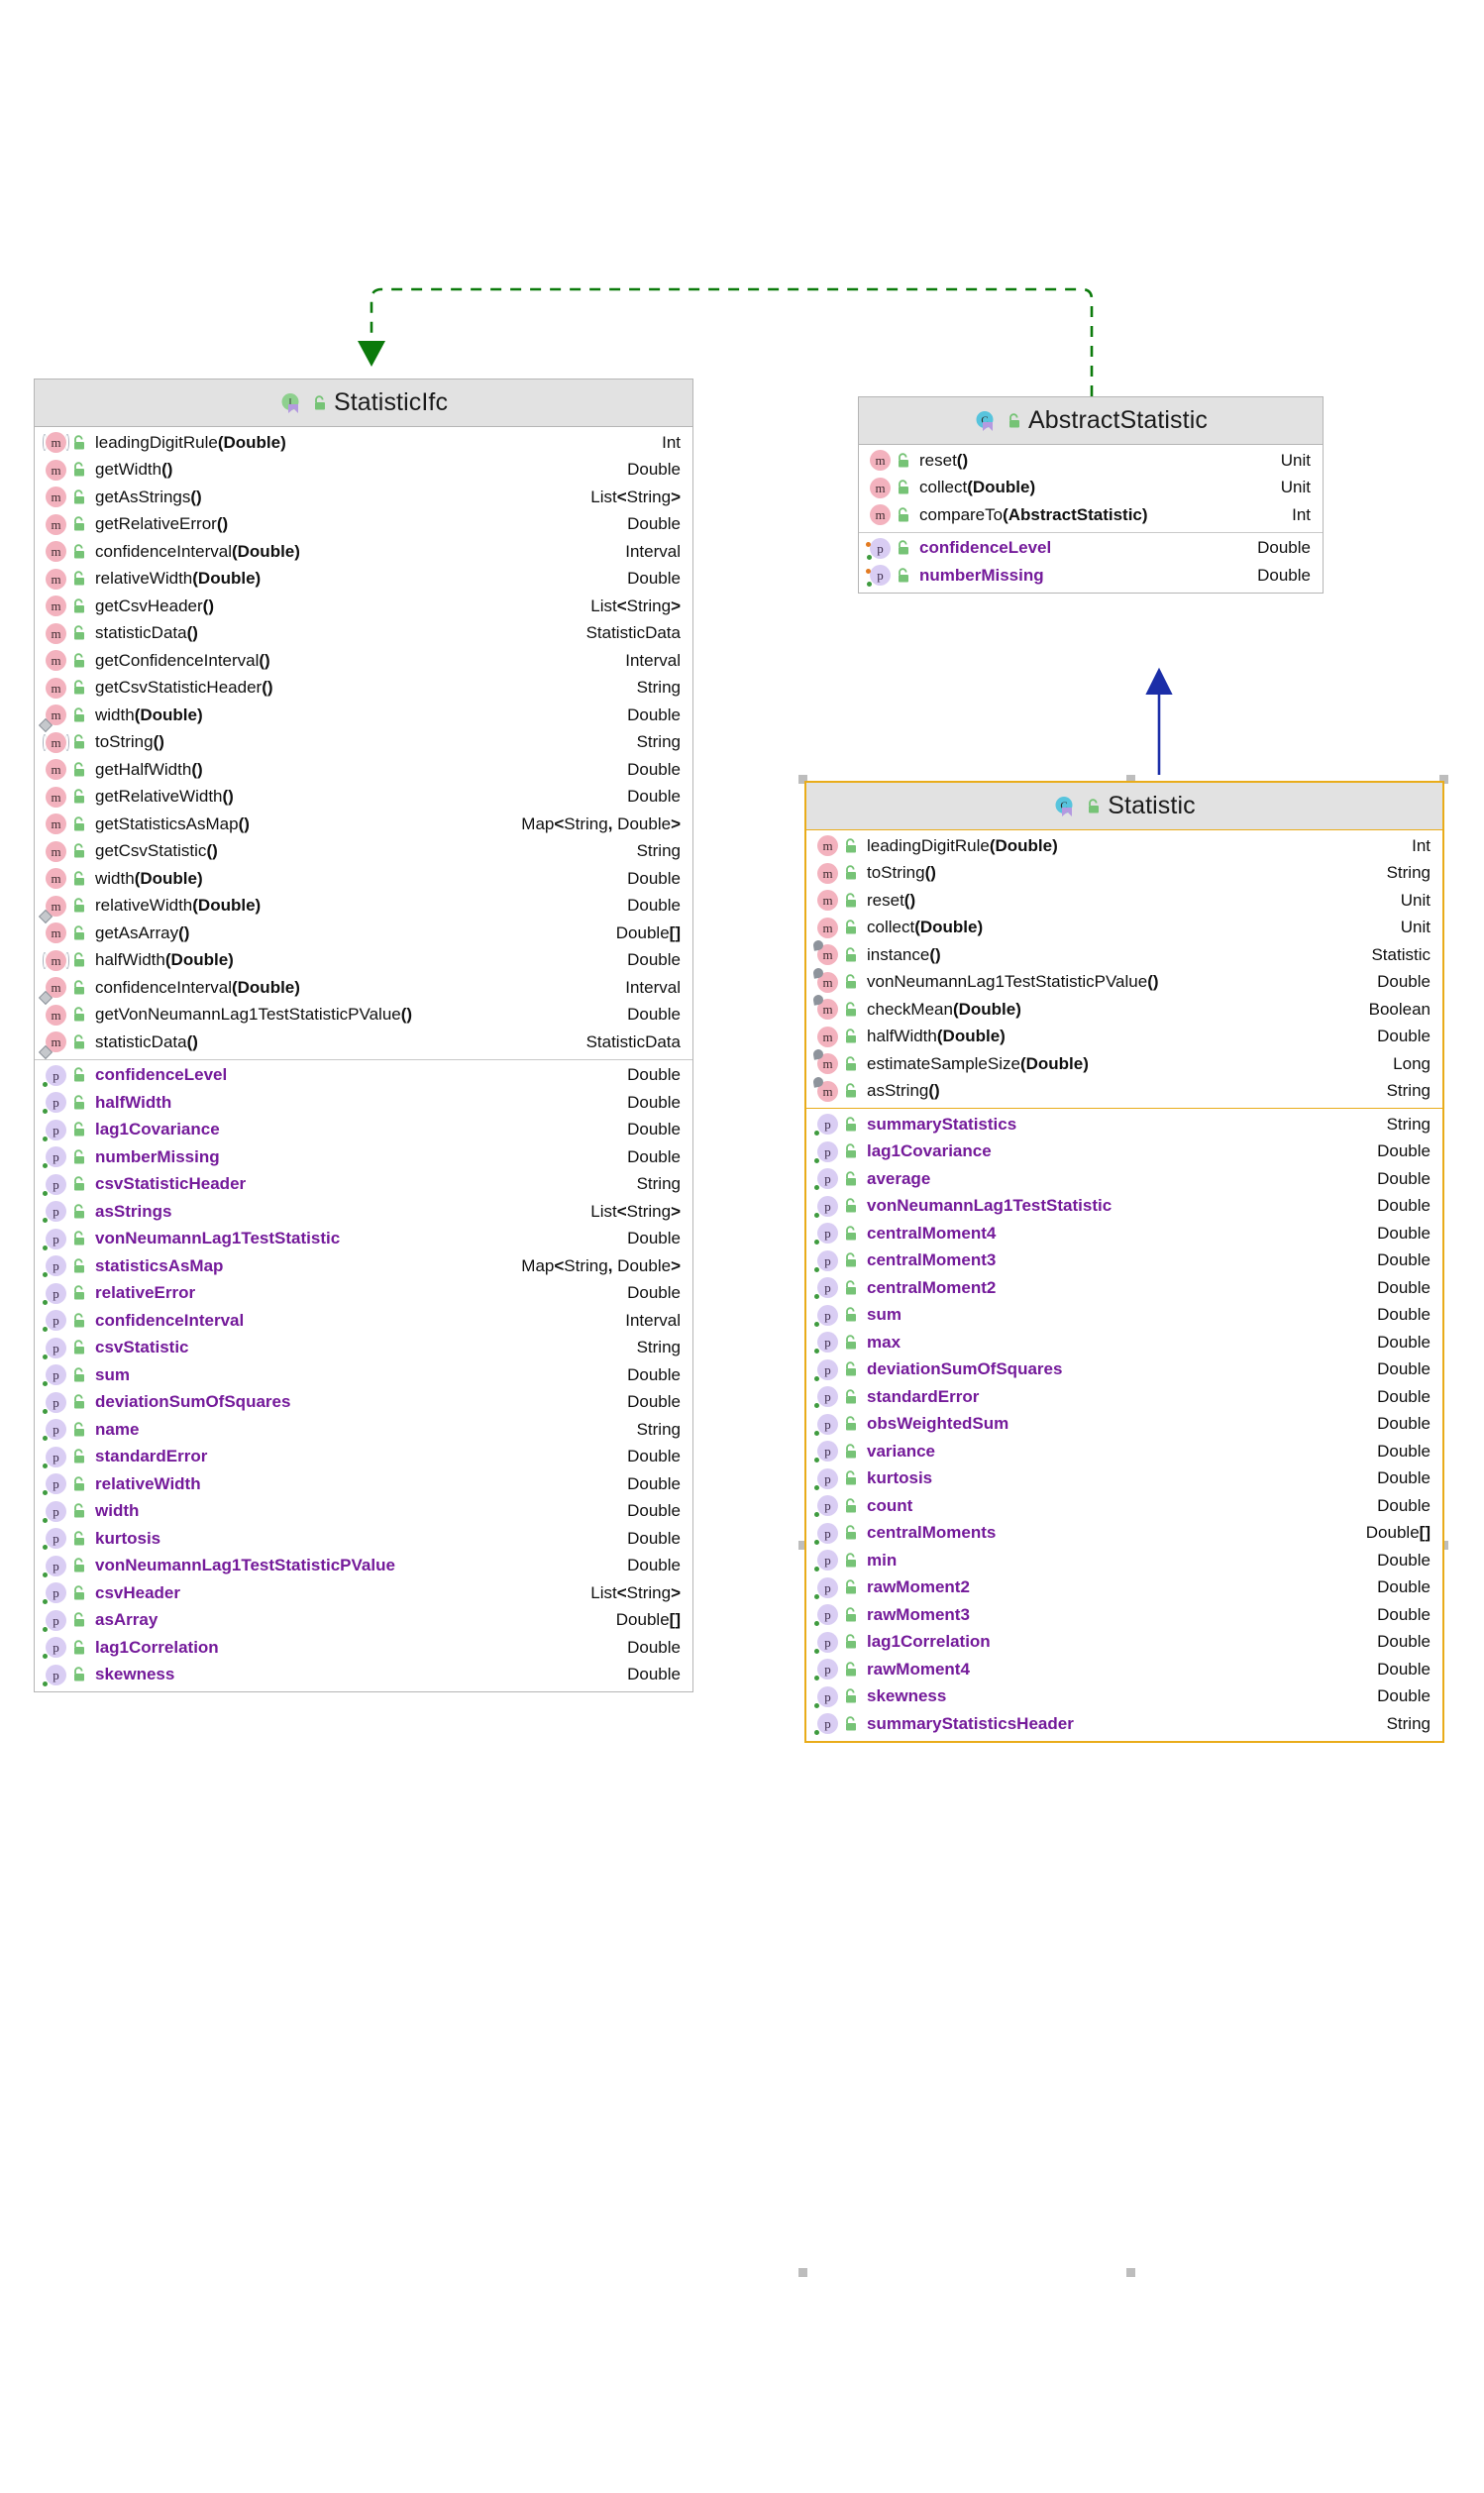  What do you see at coordinates (1124, 1560) in the screenshot?
I see `property-row: p min Double` at bounding box center [1124, 1560].